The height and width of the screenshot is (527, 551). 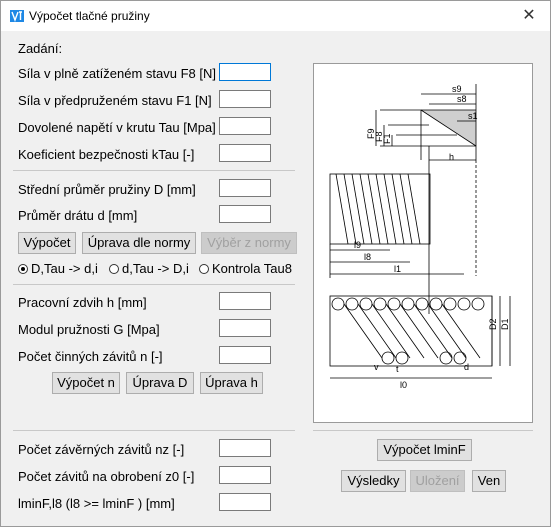 I want to click on uprava-d-button: Úprava D, so click(x=160, y=383).